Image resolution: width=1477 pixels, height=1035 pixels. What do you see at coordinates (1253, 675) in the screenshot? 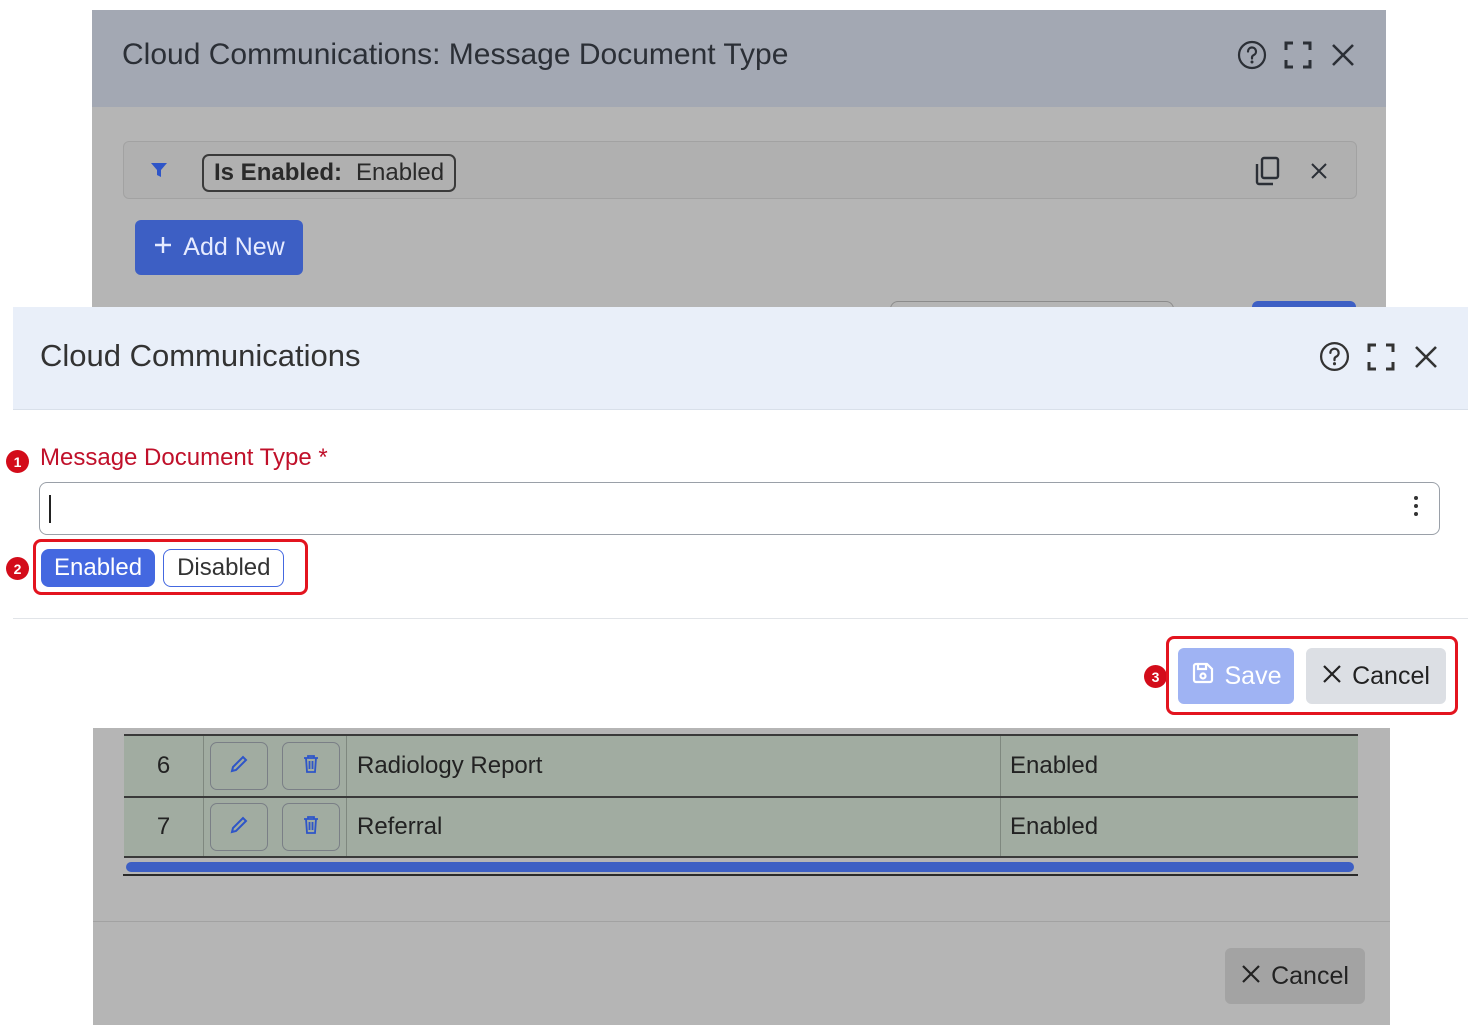
I see `save-label: Save` at bounding box center [1253, 675].